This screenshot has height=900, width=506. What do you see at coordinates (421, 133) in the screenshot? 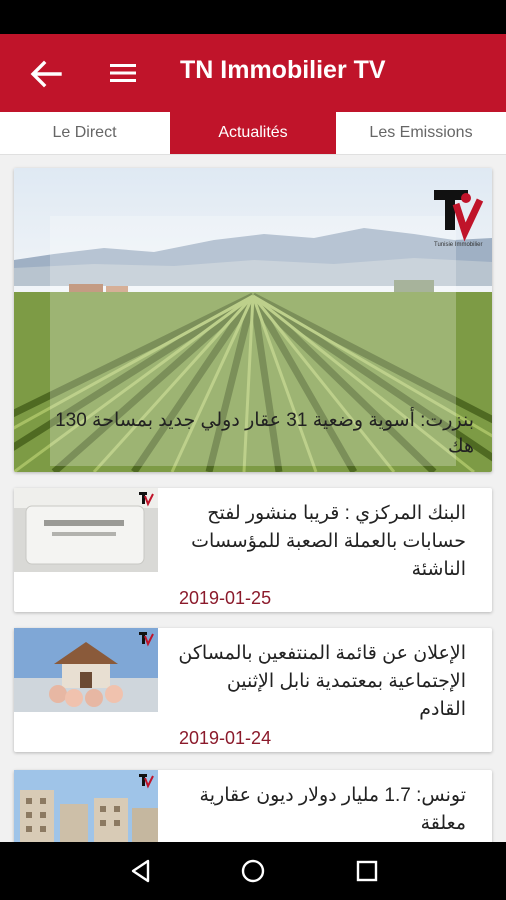
I see `tab-les-emissions: Les Emissions` at bounding box center [421, 133].